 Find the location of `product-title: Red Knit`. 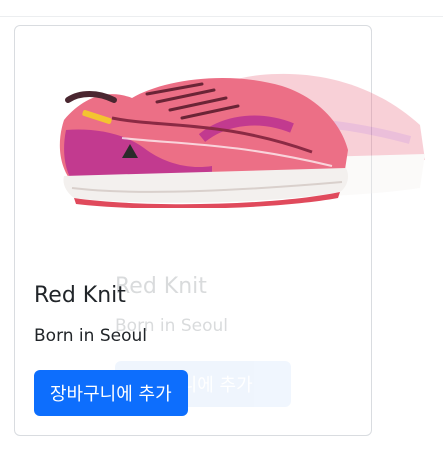

product-title: Red Knit is located at coordinates (80, 295).